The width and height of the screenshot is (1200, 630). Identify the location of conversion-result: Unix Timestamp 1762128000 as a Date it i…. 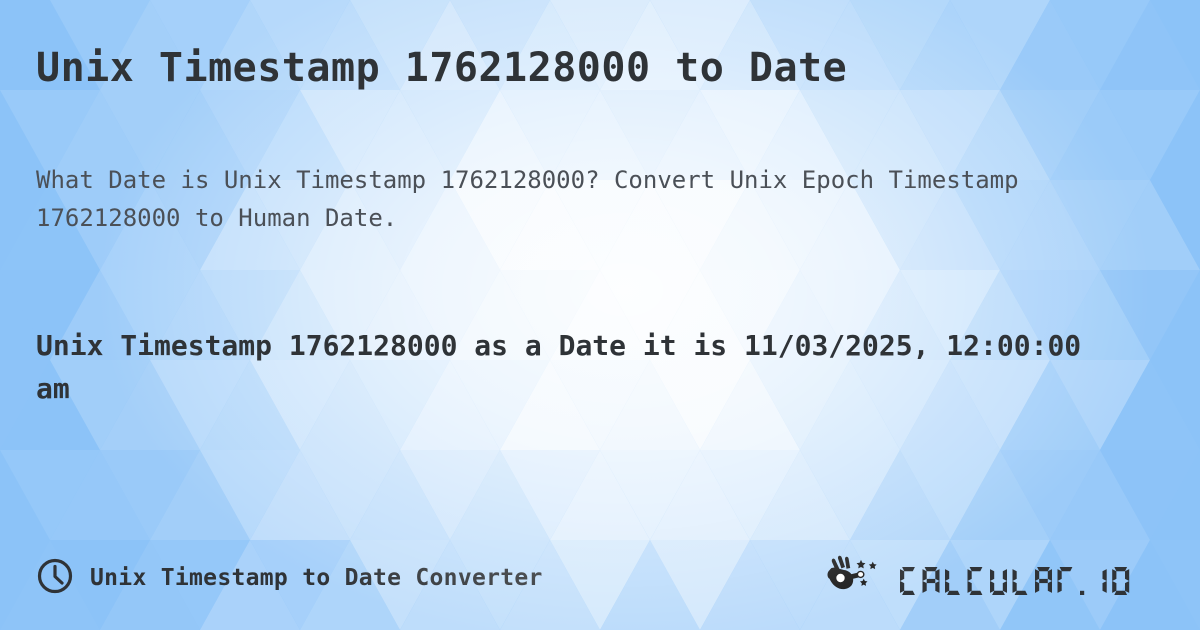
(559, 367).